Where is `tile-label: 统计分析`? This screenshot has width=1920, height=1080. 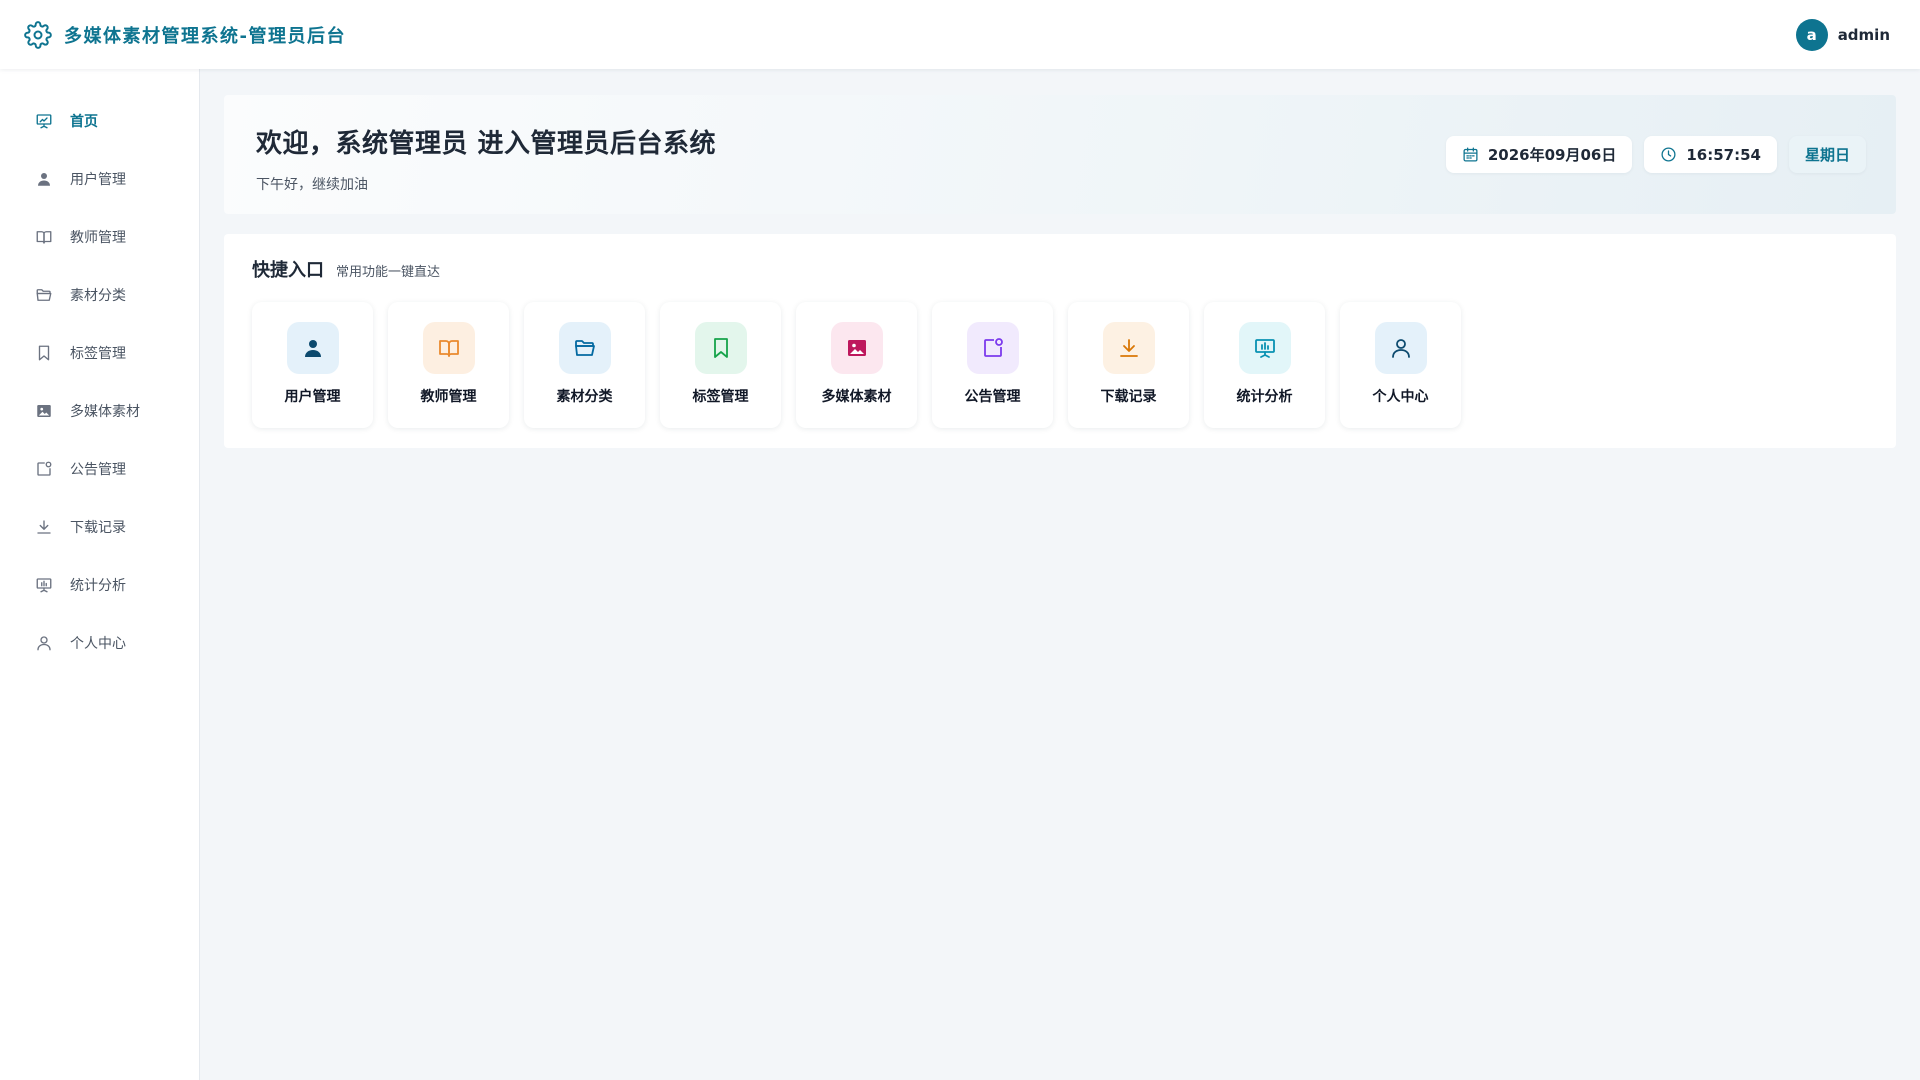
tile-label: 统计分析 is located at coordinates (1264, 397).